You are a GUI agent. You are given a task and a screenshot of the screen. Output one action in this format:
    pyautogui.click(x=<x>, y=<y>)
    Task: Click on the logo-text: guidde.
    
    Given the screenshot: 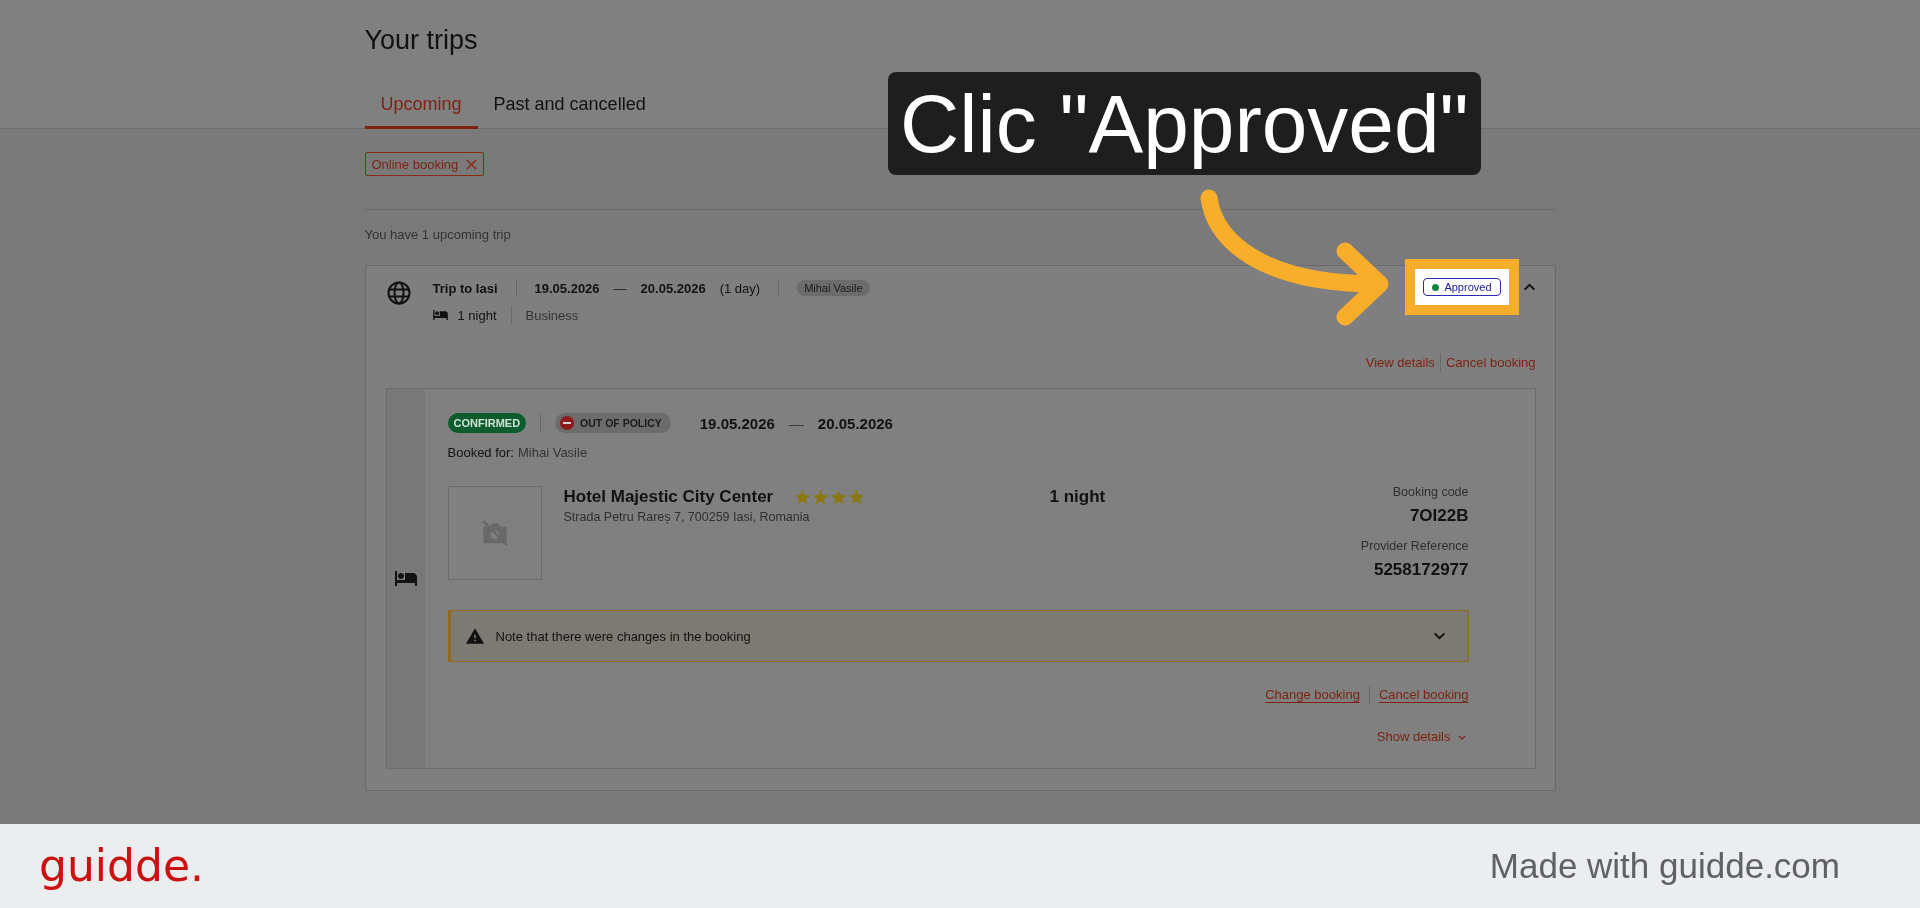 What is the action you would take?
    pyautogui.click(x=121, y=866)
    